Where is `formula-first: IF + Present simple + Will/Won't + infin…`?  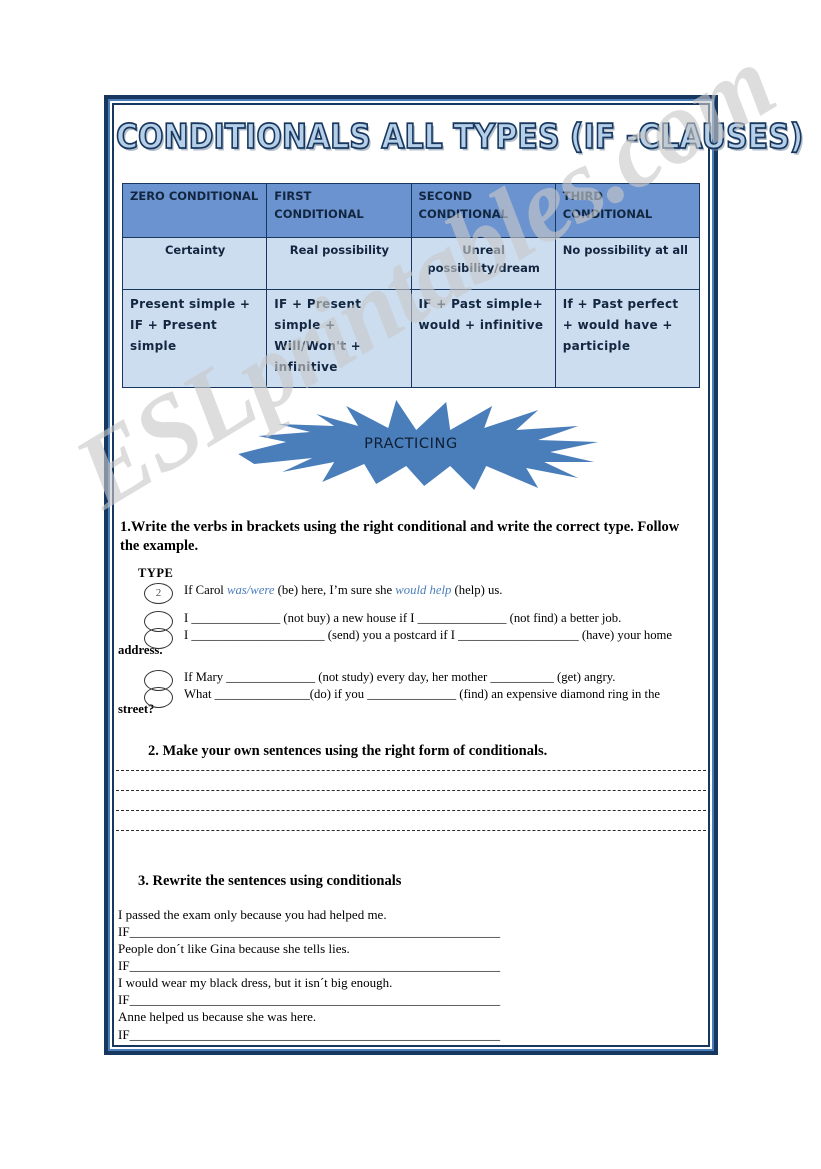
formula-first: IF + Present simple + Will/Won't + infin… is located at coordinates (339, 338).